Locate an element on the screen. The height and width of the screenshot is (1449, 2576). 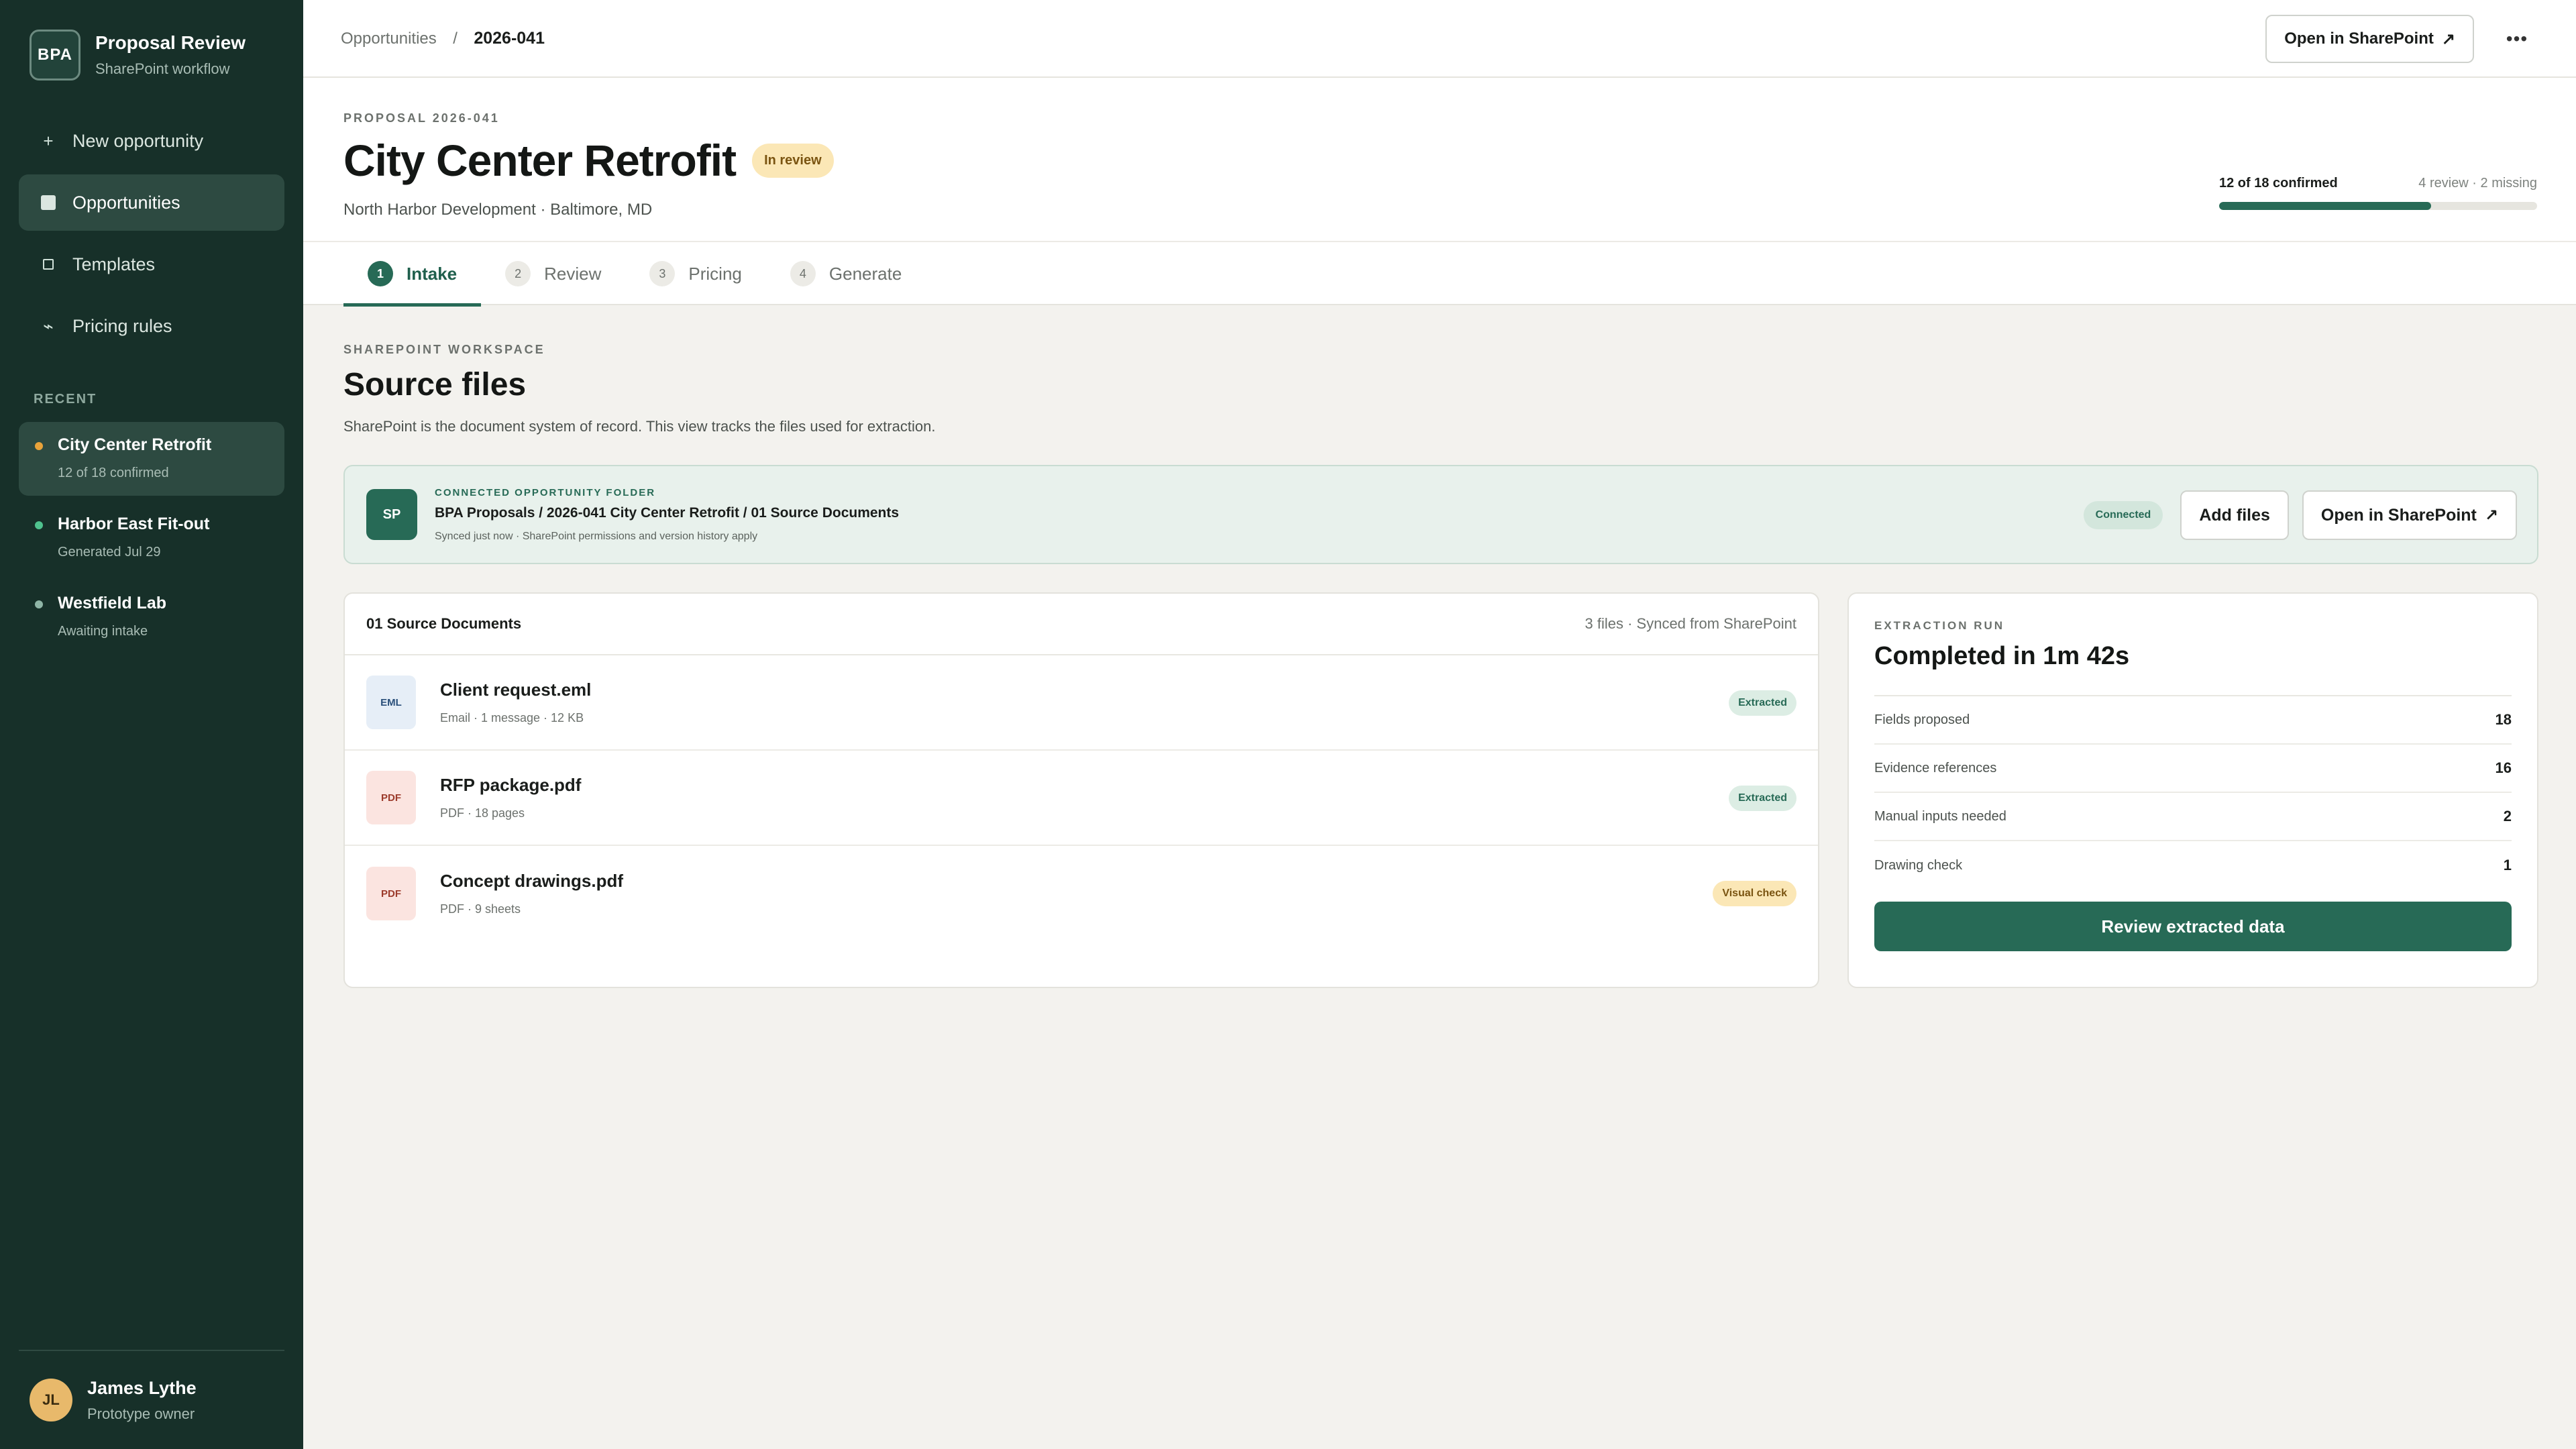
tab-label: Generate is located at coordinates (865, 273).